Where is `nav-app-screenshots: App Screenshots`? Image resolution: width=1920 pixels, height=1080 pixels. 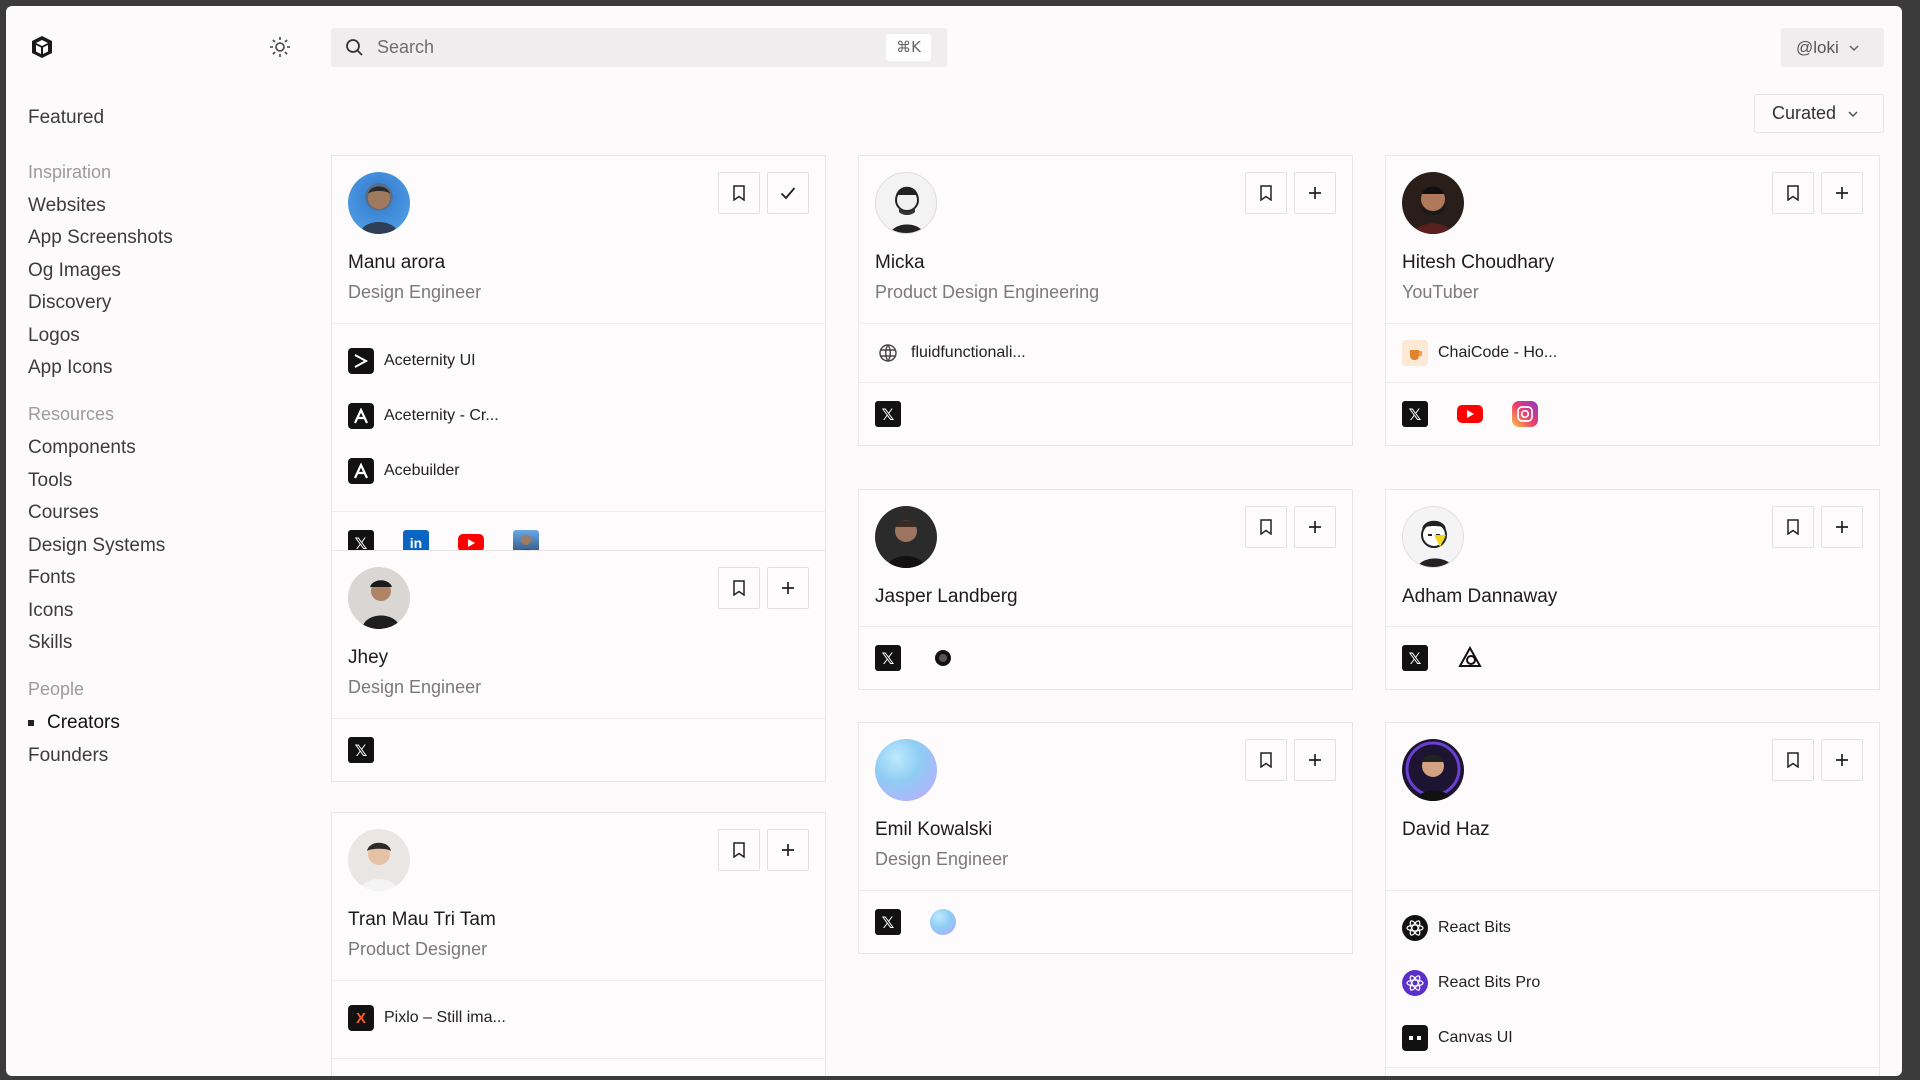 nav-app-screenshots: App Screenshots is located at coordinates (100, 238).